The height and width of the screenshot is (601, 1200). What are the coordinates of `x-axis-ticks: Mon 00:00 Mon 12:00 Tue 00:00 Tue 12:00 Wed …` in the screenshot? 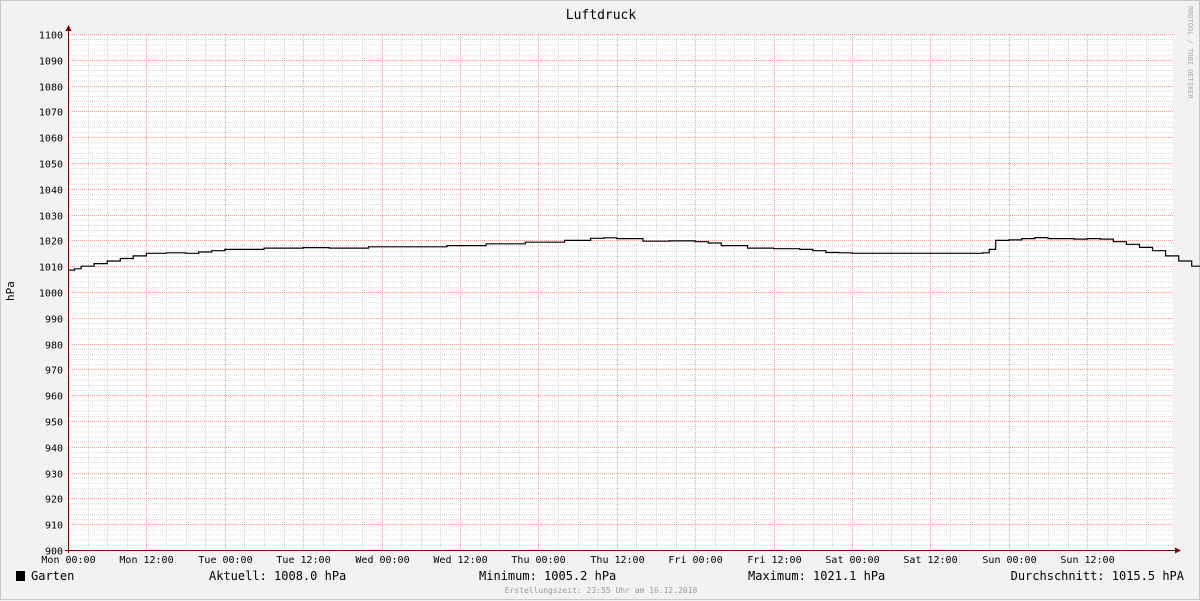 It's located at (577, 560).